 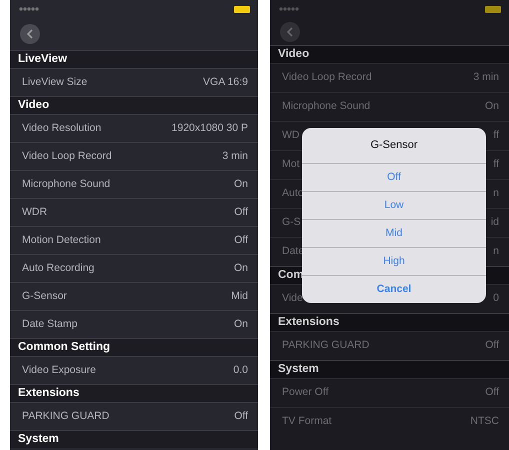 I want to click on setting-label: Video Resolution, so click(x=62, y=128).